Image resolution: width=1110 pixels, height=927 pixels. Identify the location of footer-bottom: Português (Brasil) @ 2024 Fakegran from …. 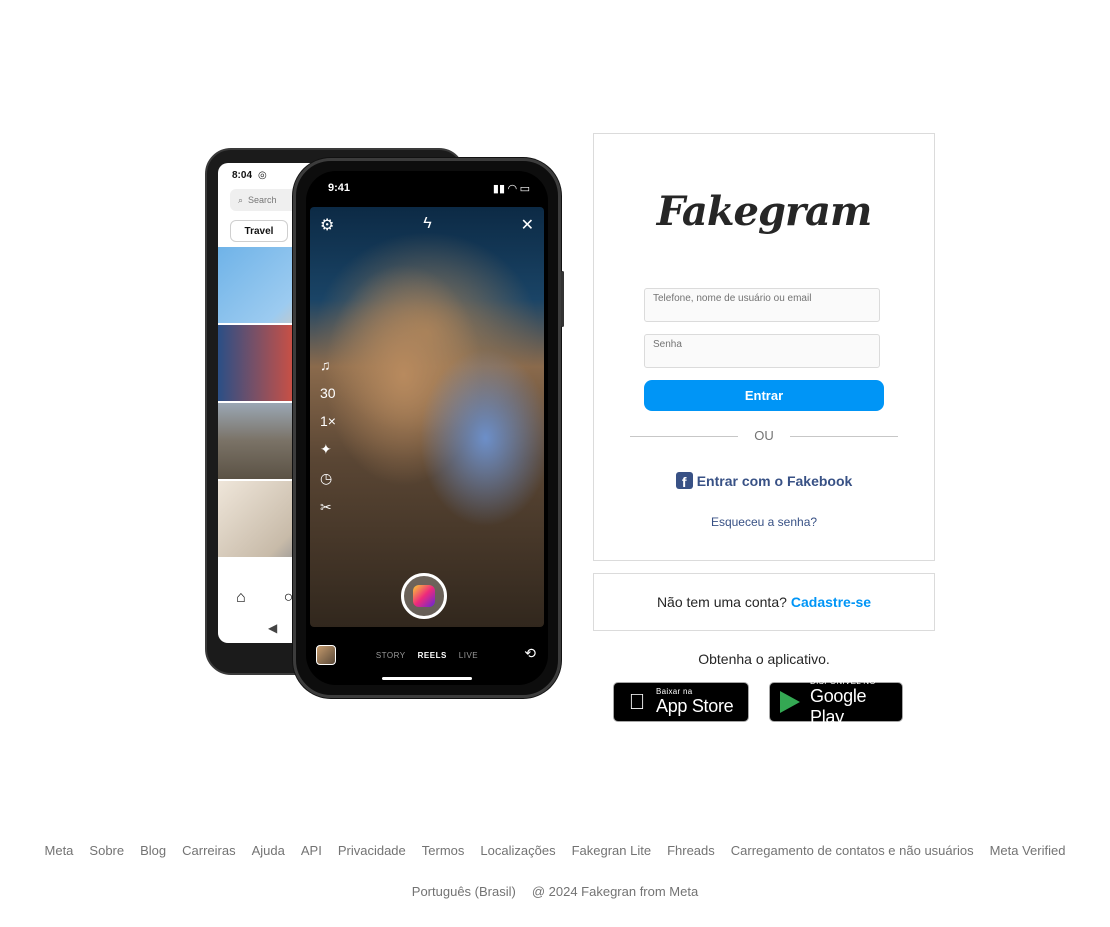
(555, 891).